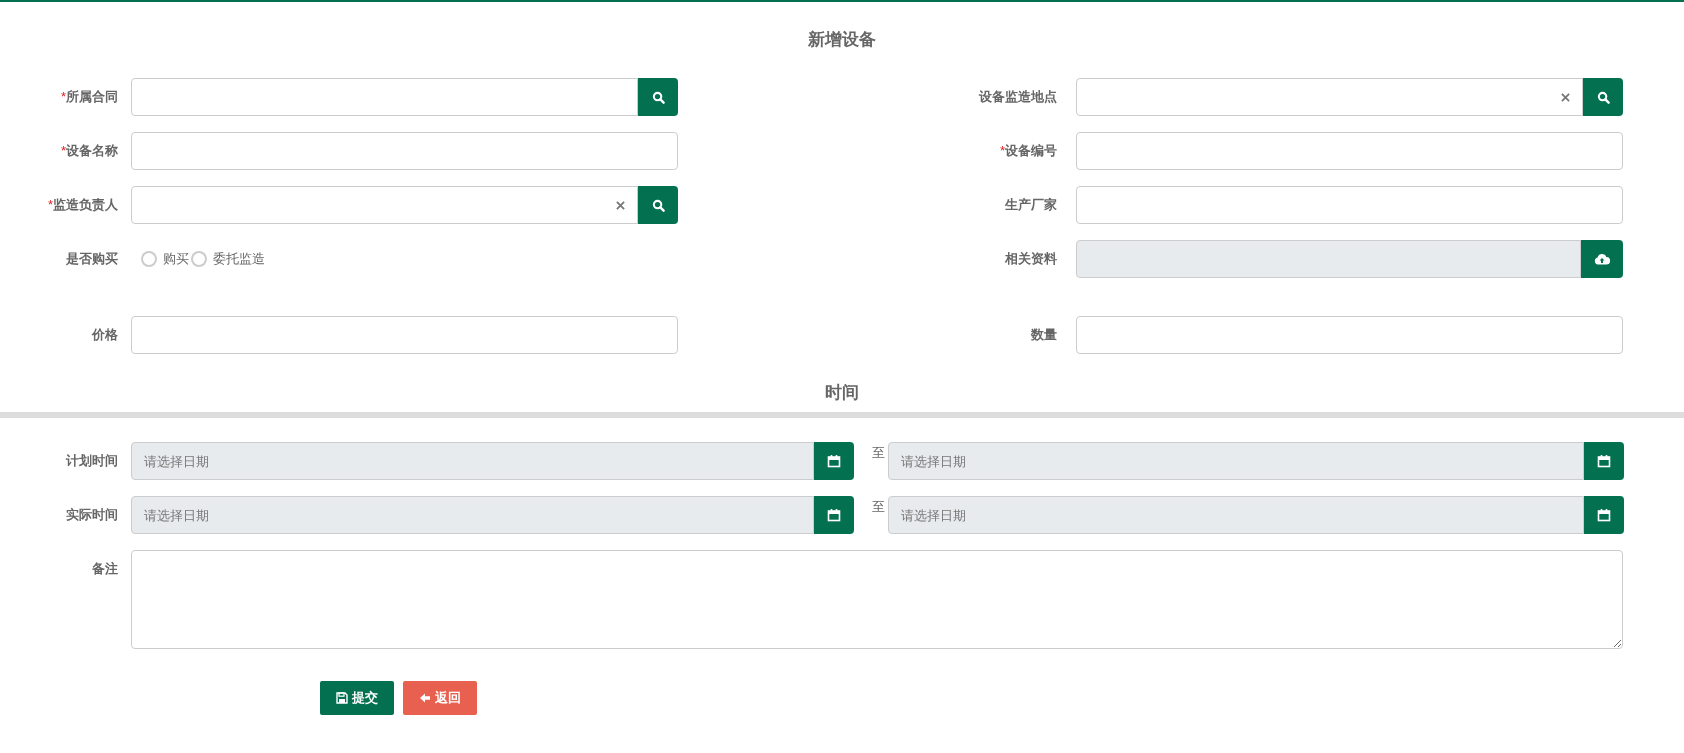  What do you see at coordinates (1028, 151) in the screenshot?
I see `field-label: *设备编号` at bounding box center [1028, 151].